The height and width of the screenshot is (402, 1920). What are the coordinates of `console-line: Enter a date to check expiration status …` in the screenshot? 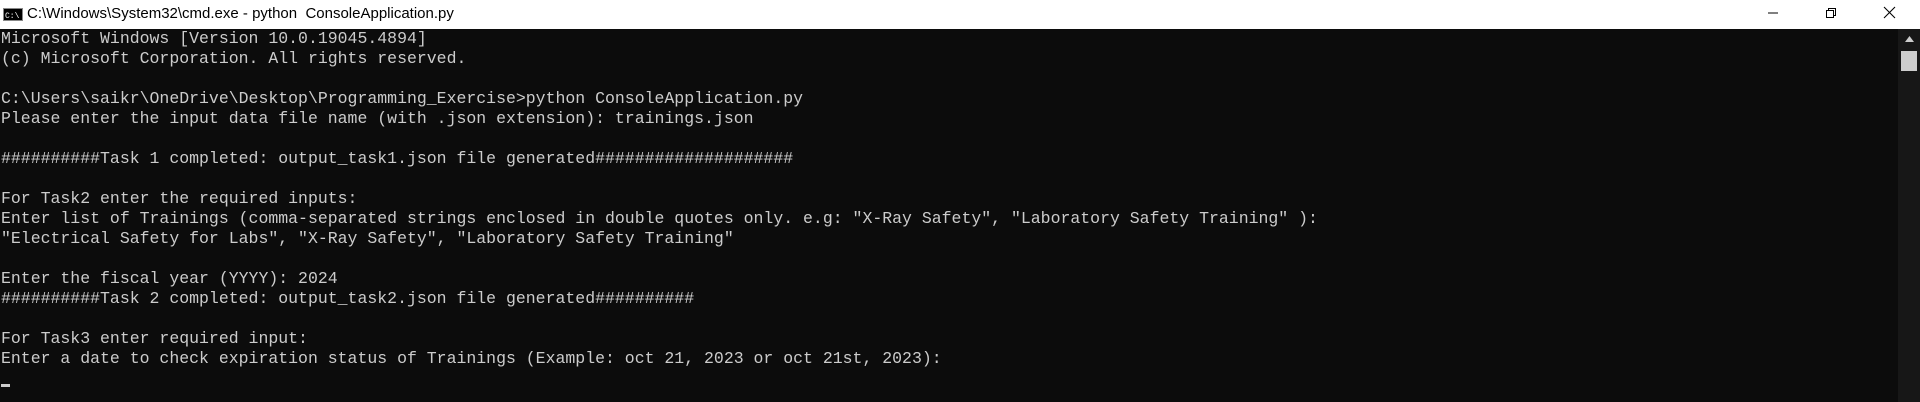 It's located at (471, 358).